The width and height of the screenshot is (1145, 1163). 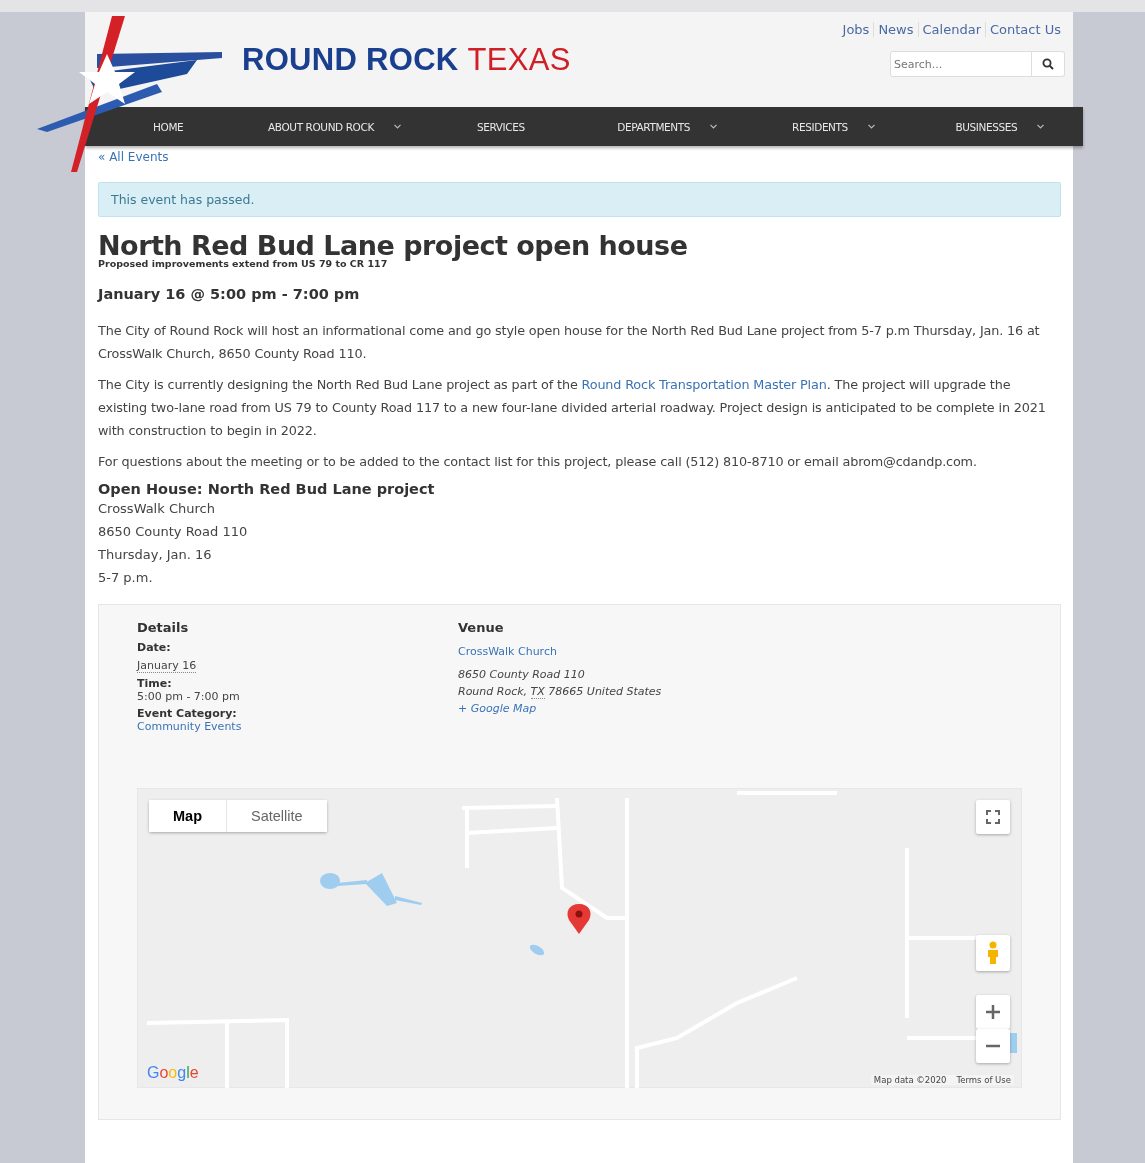 I want to click on paragraph: The City of Round Rock will host an informational come and go style open house for the North Red Bud Lane project from 5-7 p.m Thursday, Jan. 16 at CrossWalk Church, 8650 County Road 110., so click(x=569, y=342).